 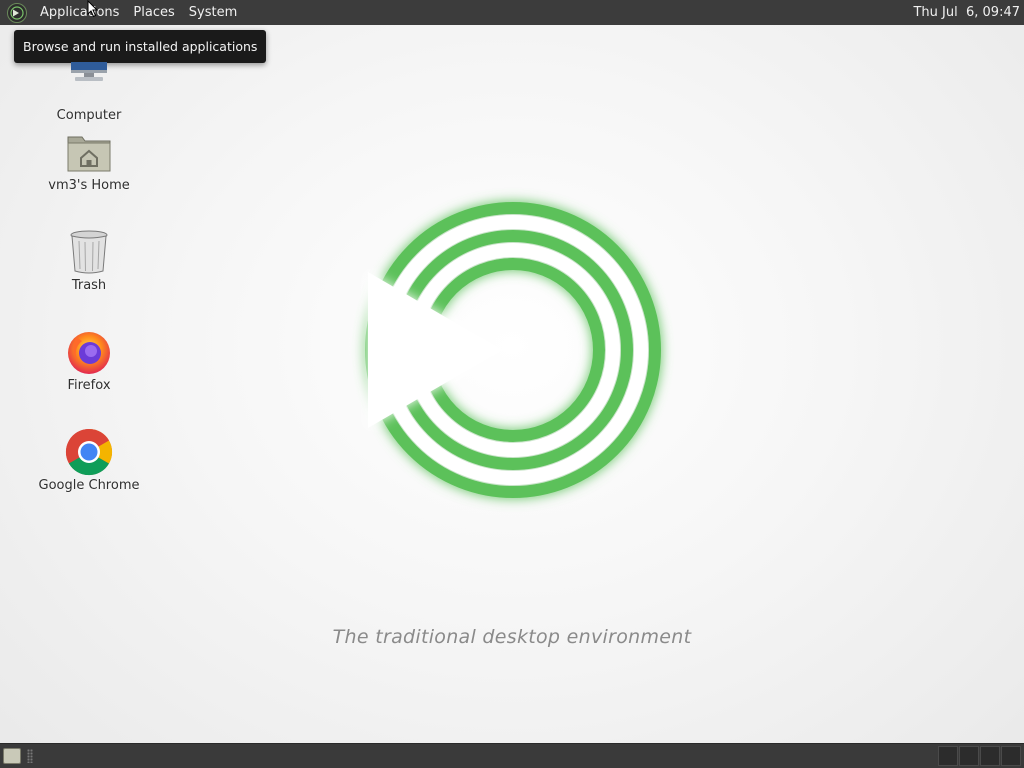 I want to click on desktop-icon-firefox: Firefox, so click(x=89, y=360).